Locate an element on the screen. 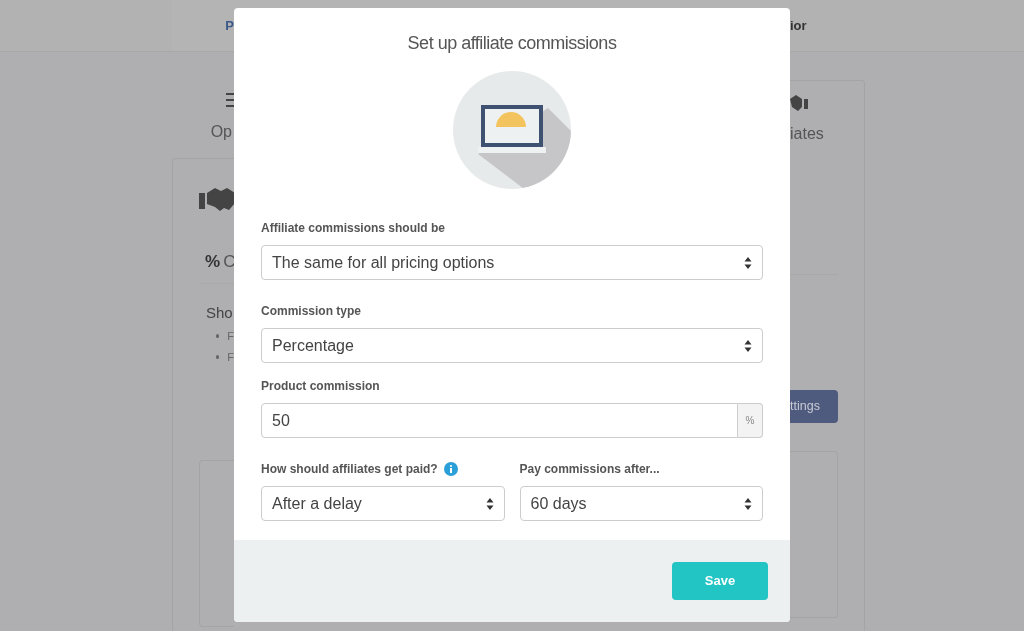  select-field: 60 days is located at coordinates (641, 503).